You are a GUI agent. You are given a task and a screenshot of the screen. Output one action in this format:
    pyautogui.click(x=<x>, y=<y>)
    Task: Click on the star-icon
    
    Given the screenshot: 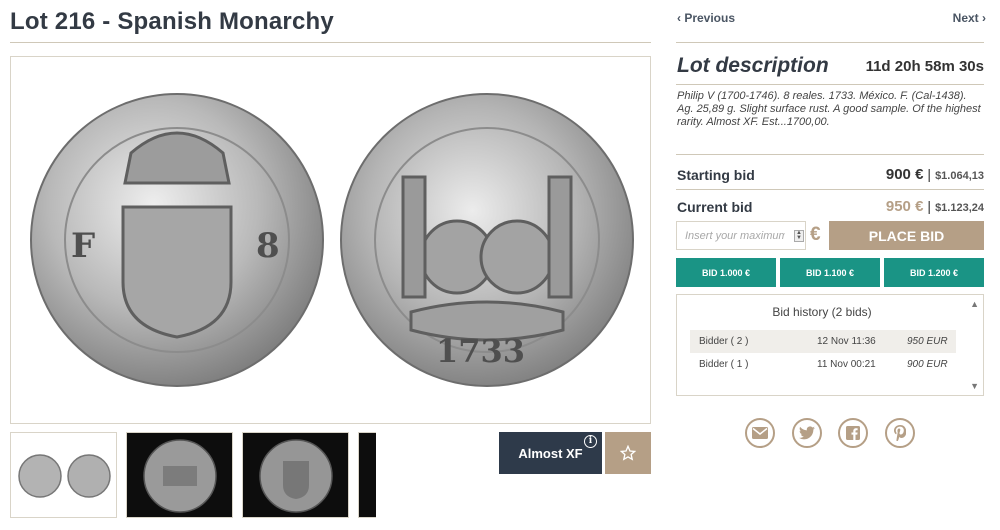 What is the action you would take?
    pyautogui.click(x=628, y=453)
    